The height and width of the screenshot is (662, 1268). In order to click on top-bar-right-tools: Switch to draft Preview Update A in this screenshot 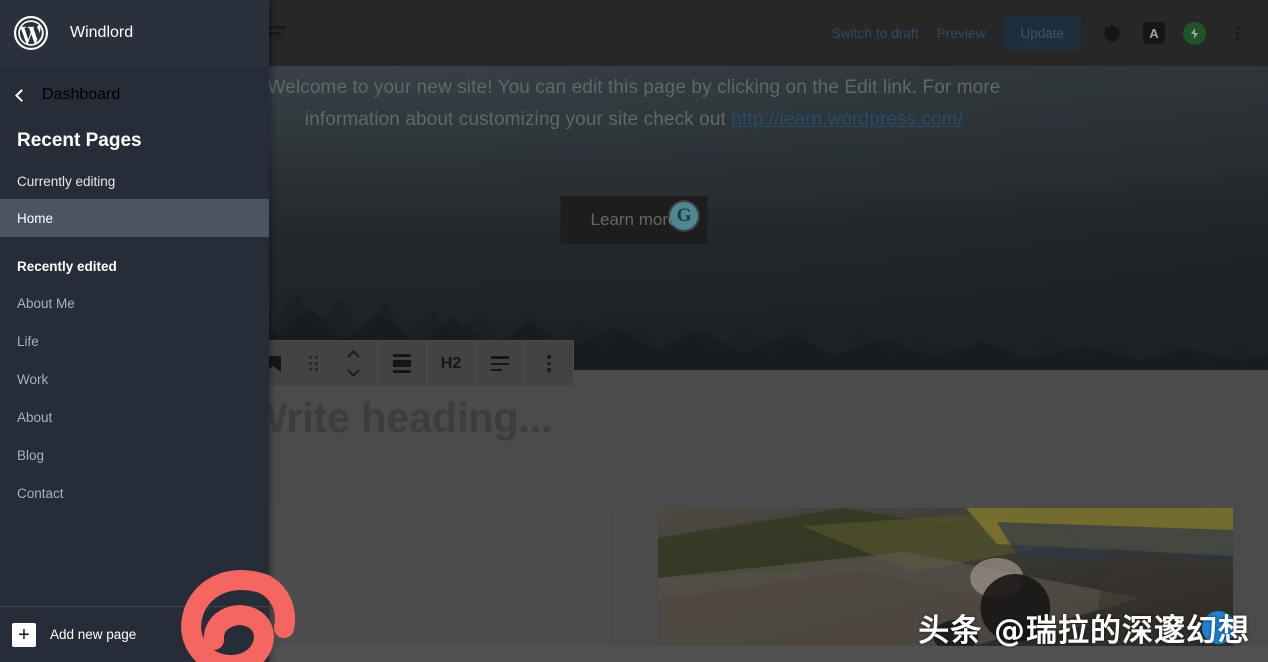, I will do `click(1050, 33)`.